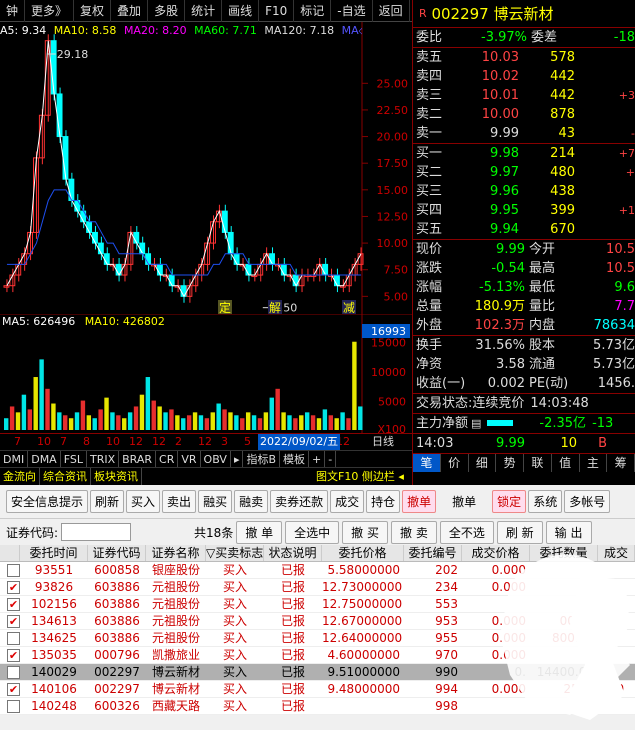 This screenshot has height=730, width=635. Describe the element at coordinates (446, 638) in the screenshot. I see `cell-no: 955` at that location.